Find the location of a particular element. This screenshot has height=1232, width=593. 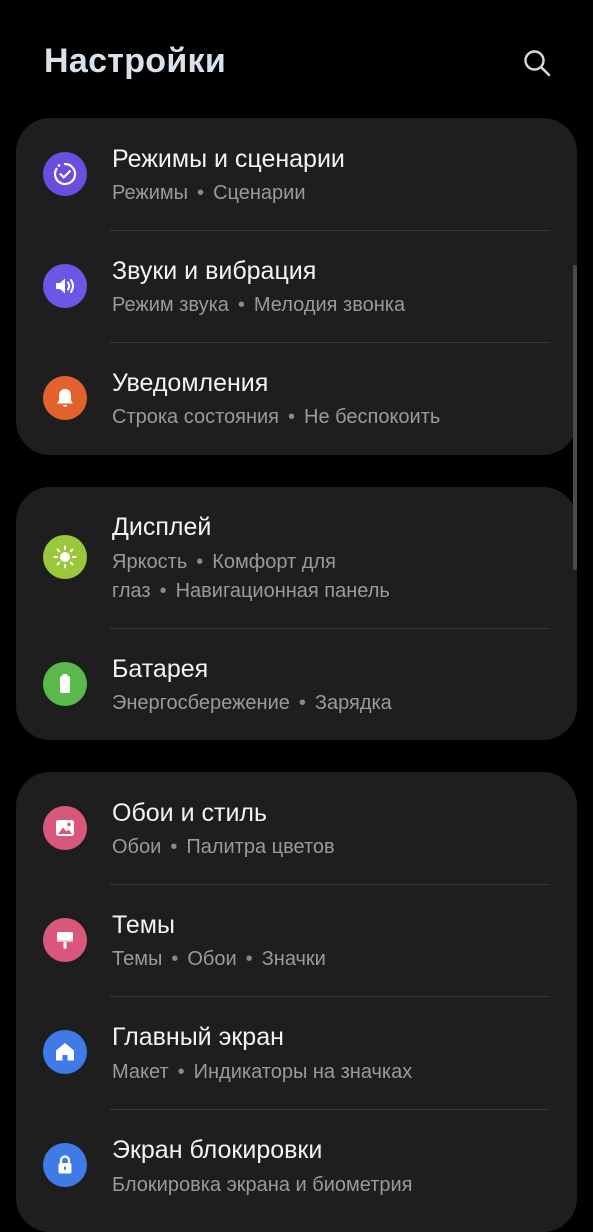

home-icon is located at coordinates (65, 1052).